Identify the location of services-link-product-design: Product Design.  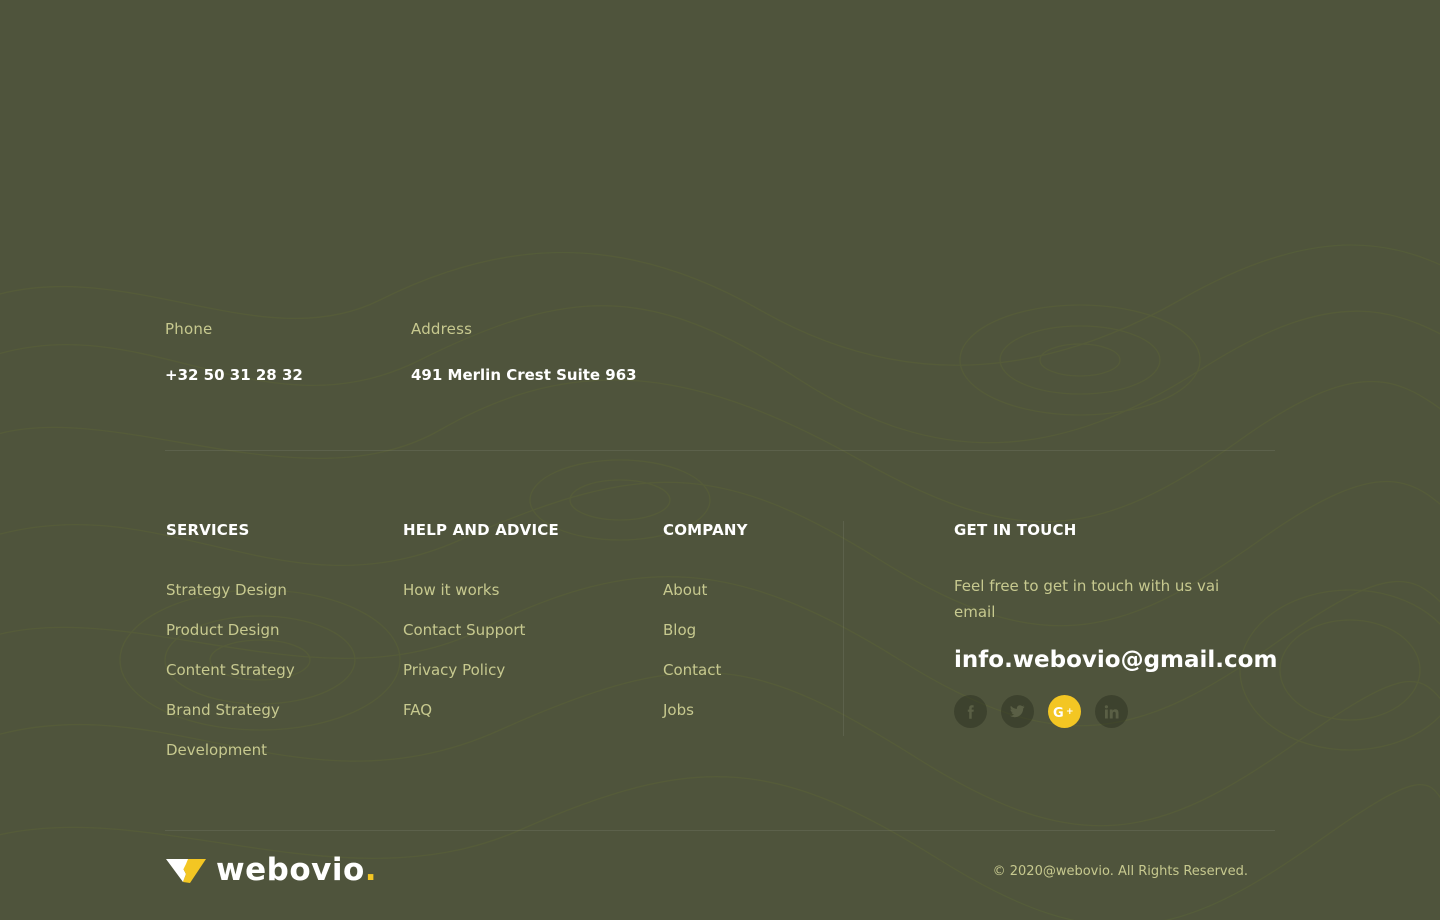
(230, 639).